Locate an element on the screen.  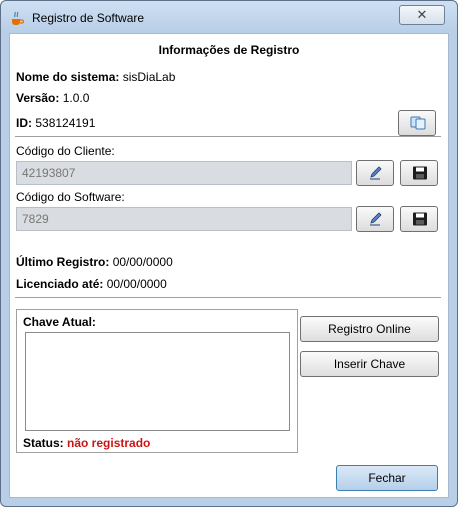
copy-icon is located at coordinates (418, 123).